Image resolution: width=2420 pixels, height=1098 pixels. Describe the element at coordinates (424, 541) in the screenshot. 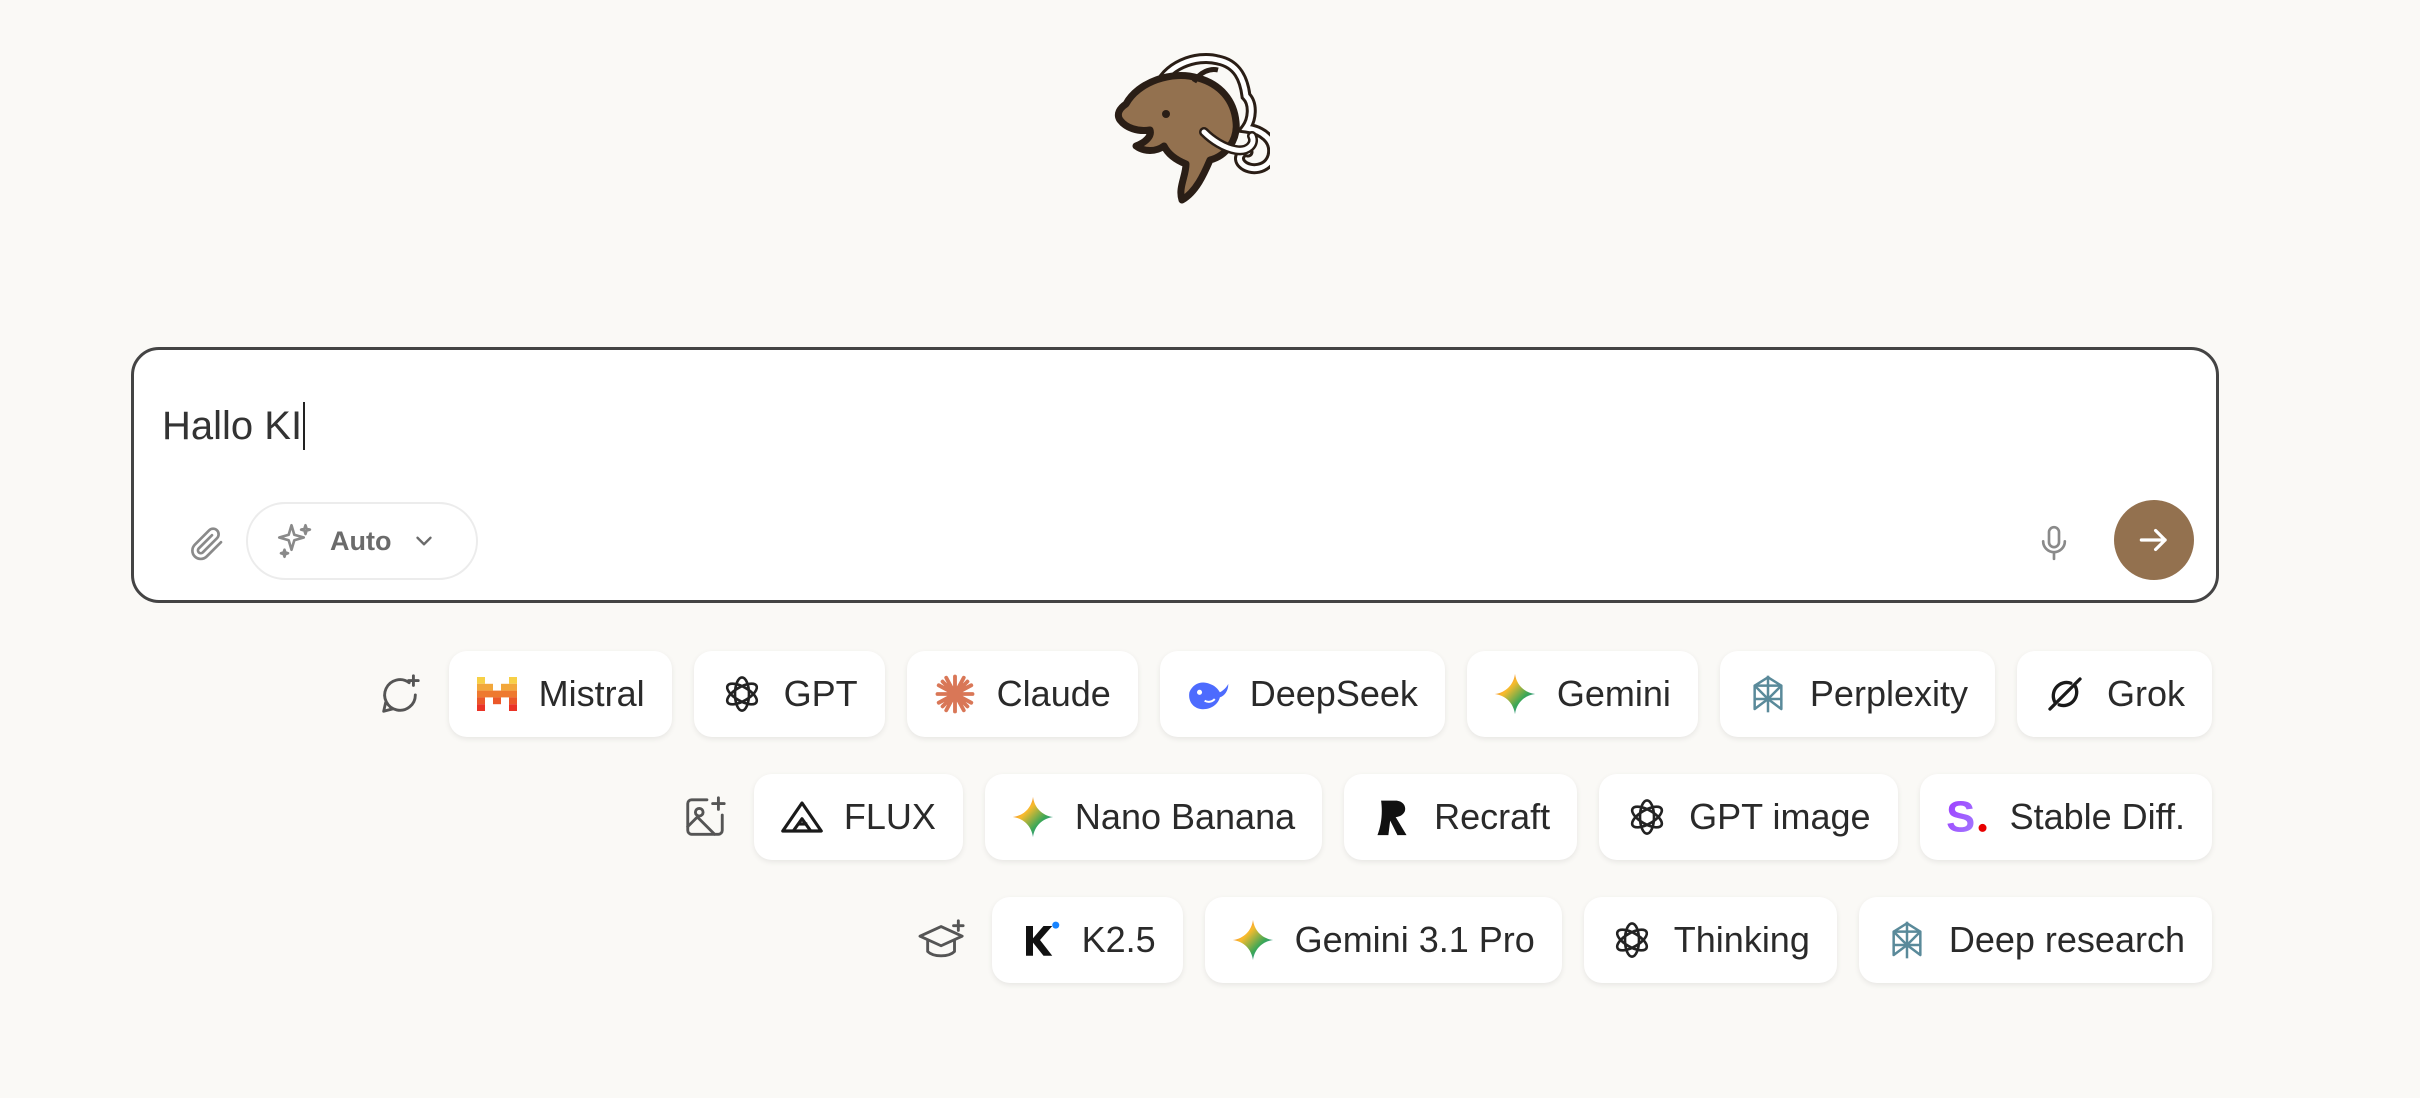

I see `chevron-down-icon` at that location.